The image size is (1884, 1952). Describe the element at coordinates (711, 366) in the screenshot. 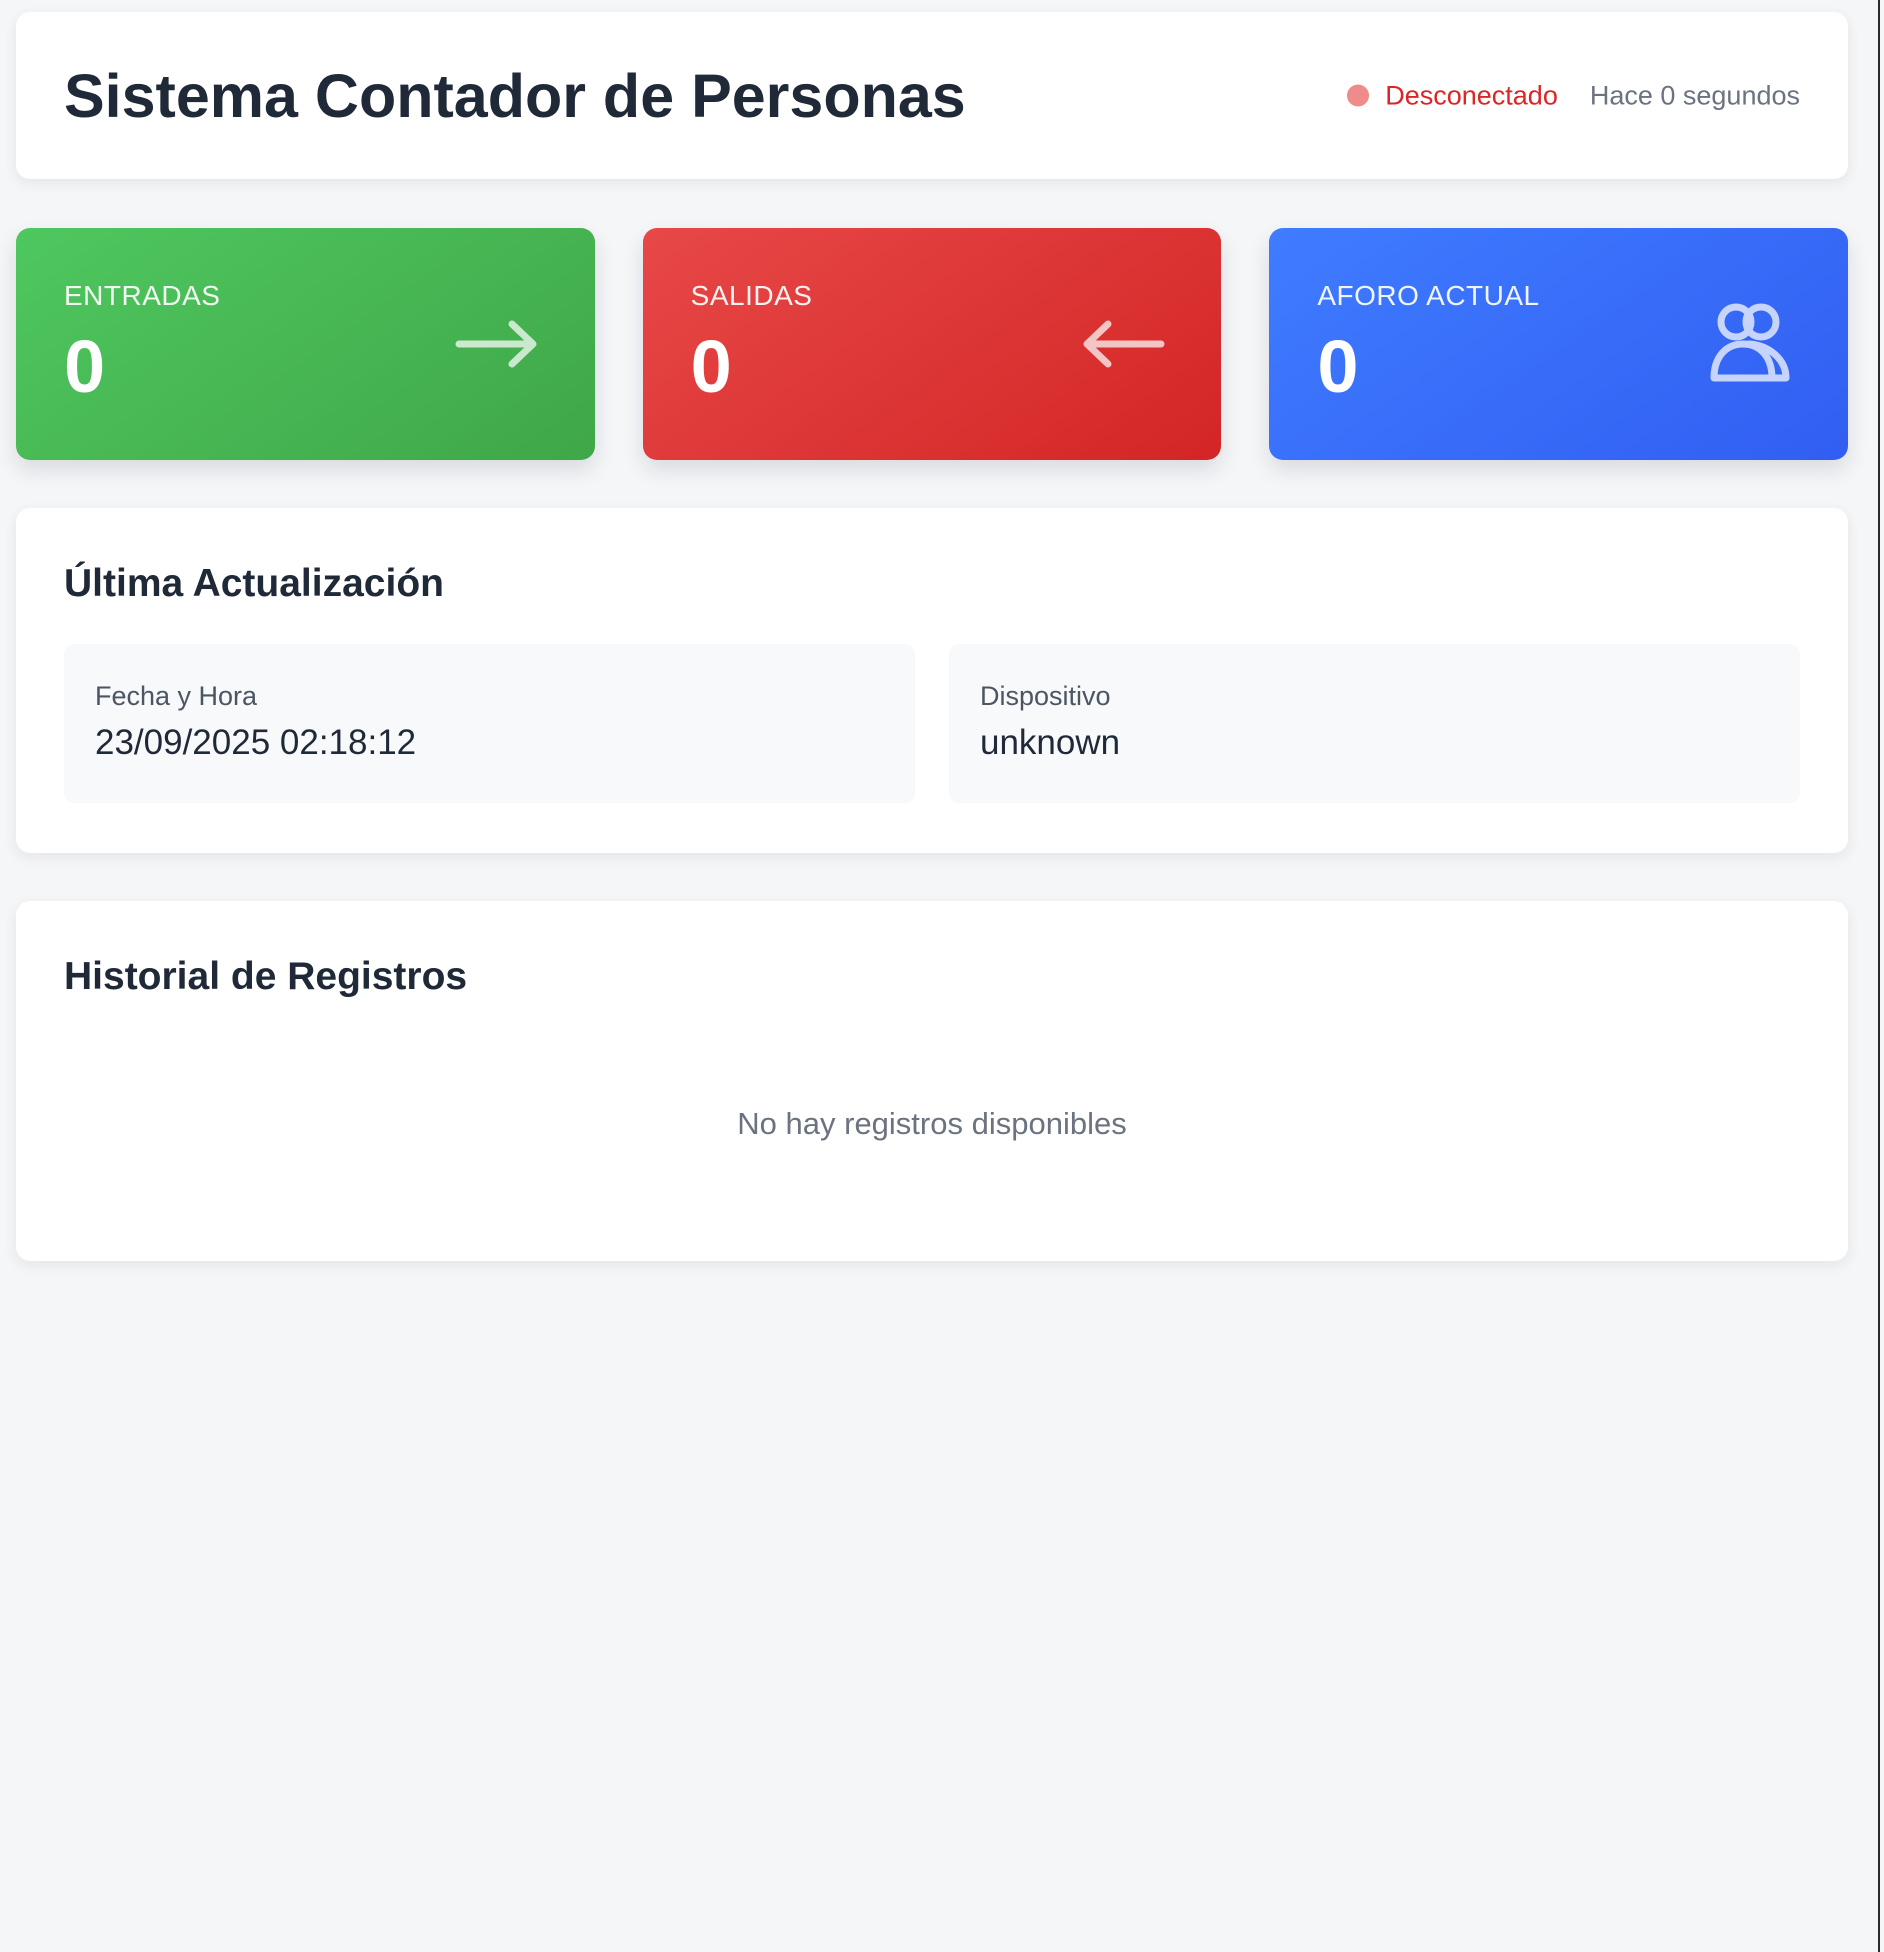

I see `exits-value: 0` at that location.